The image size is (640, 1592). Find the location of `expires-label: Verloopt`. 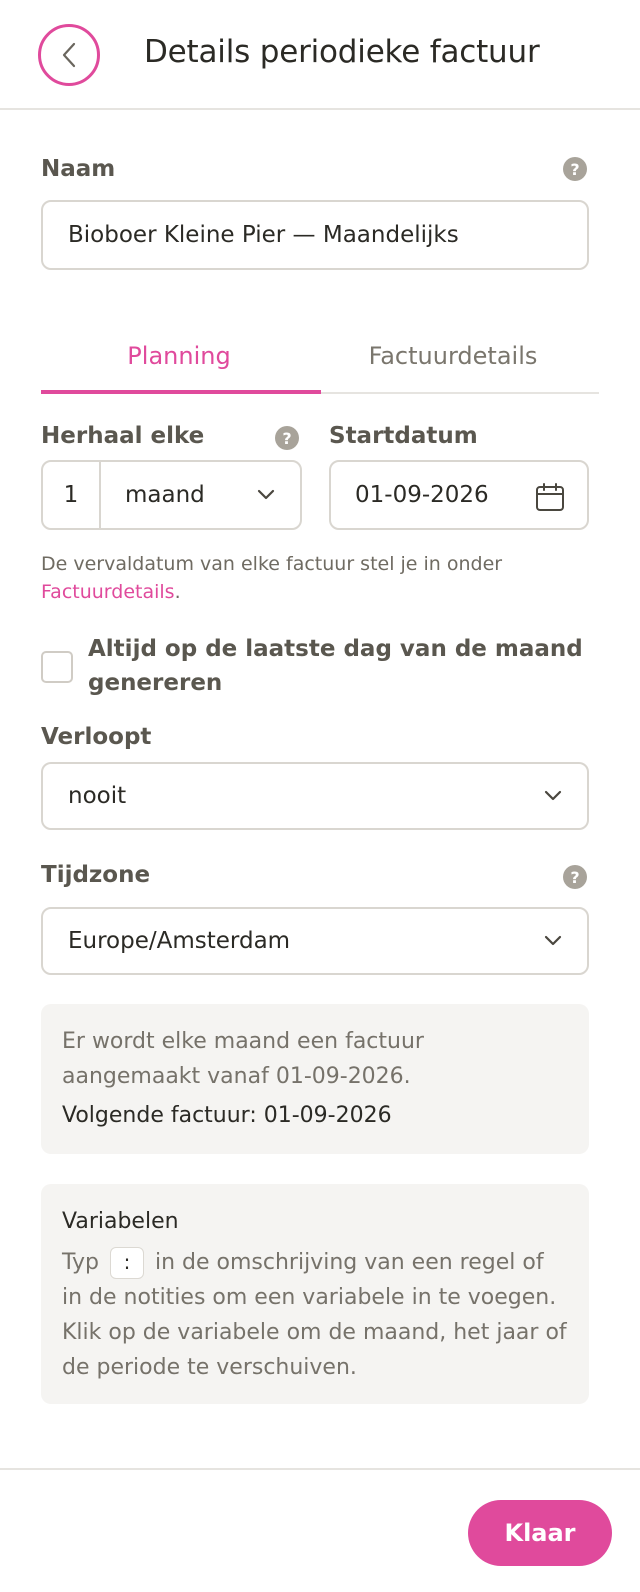

expires-label: Verloopt is located at coordinates (96, 737).